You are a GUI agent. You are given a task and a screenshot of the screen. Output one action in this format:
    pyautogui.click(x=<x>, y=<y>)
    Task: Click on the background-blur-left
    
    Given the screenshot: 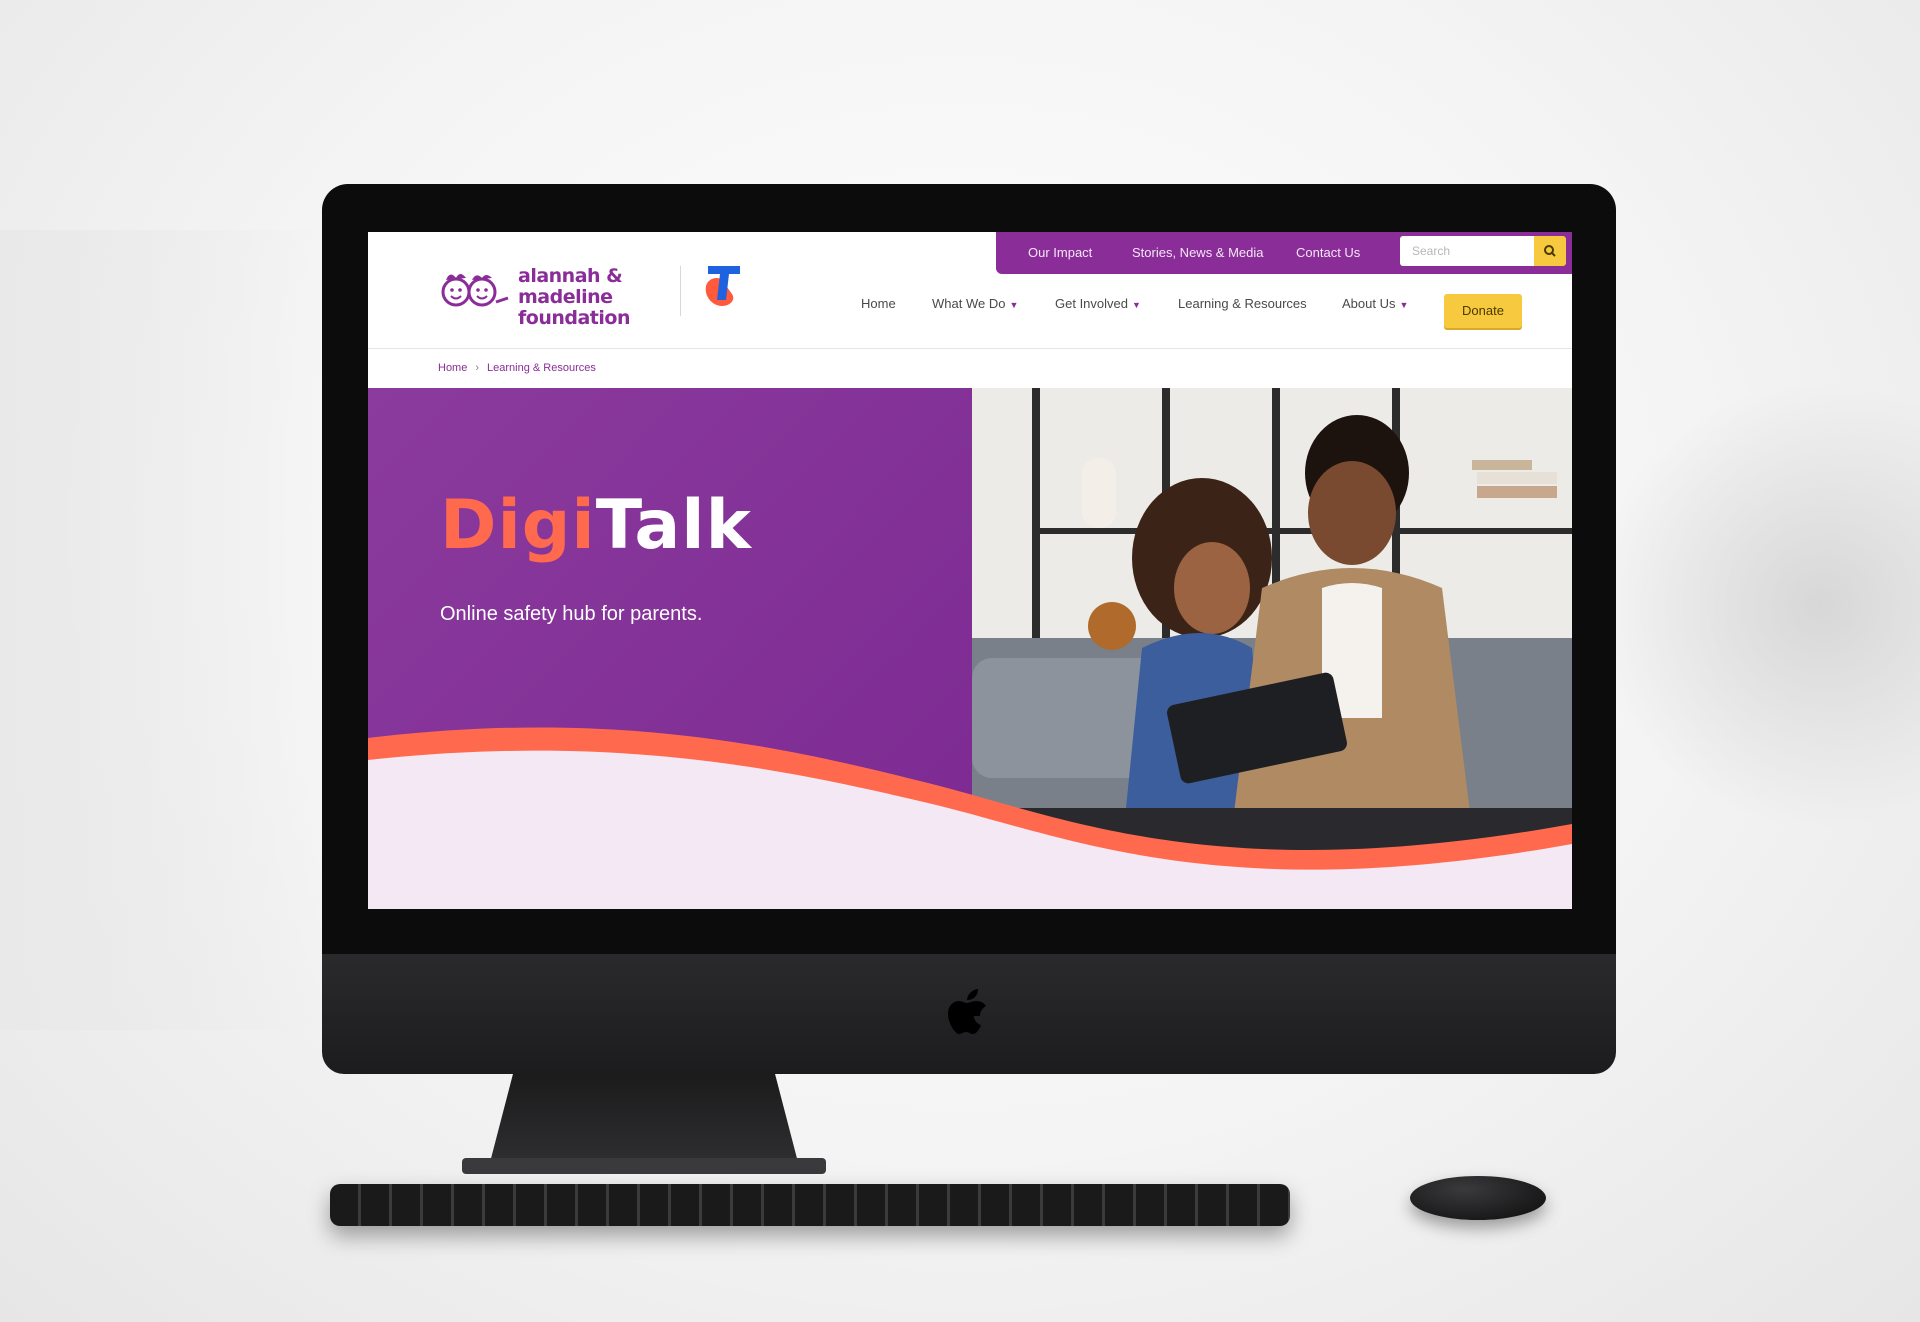 What is the action you would take?
    pyautogui.click(x=165, y=630)
    